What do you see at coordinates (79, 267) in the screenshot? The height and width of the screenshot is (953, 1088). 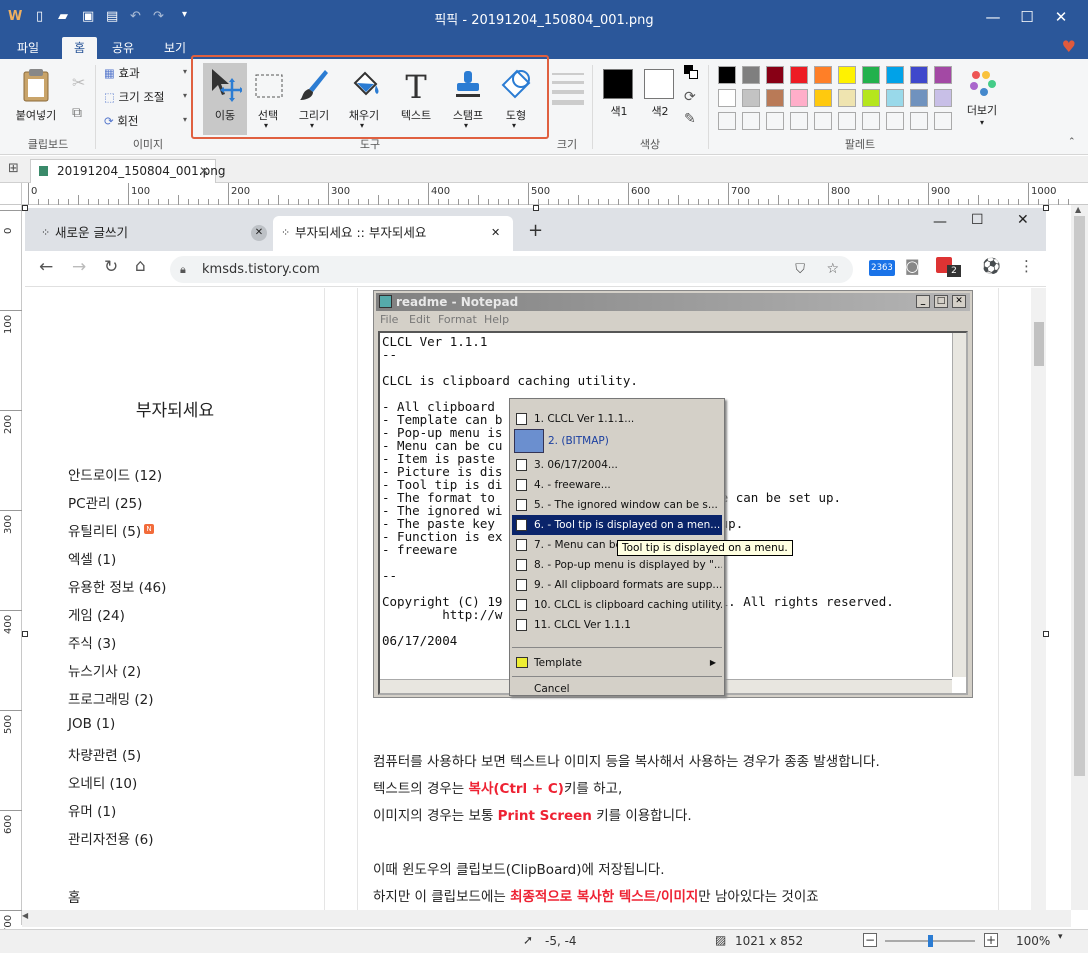 I see `forward-icon: →` at bounding box center [79, 267].